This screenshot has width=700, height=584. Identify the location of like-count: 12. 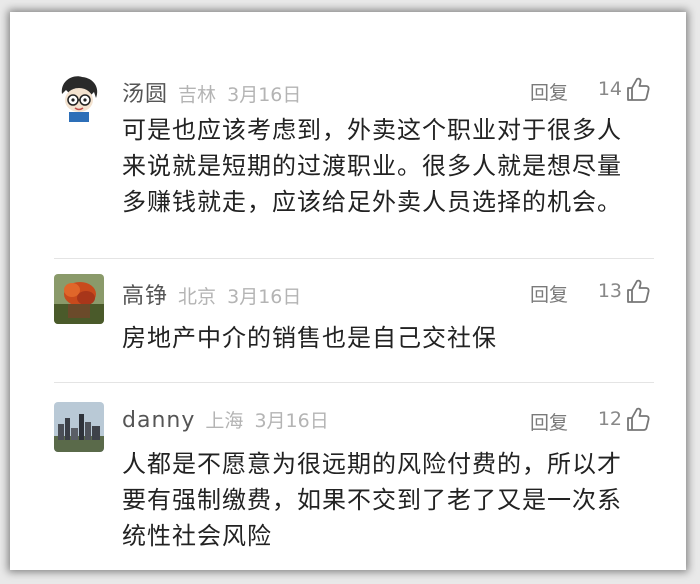
(609, 419).